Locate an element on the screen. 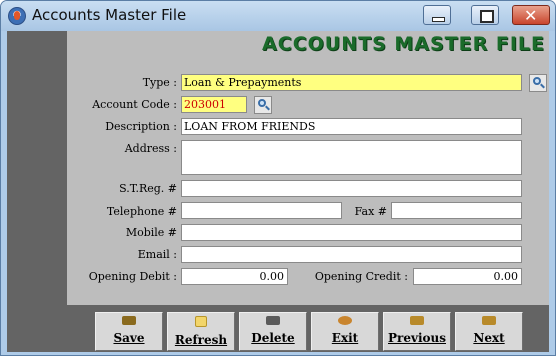 The height and width of the screenshot is (356, 556). account-code-label: Account Code : is located at coordinates (134, 104).